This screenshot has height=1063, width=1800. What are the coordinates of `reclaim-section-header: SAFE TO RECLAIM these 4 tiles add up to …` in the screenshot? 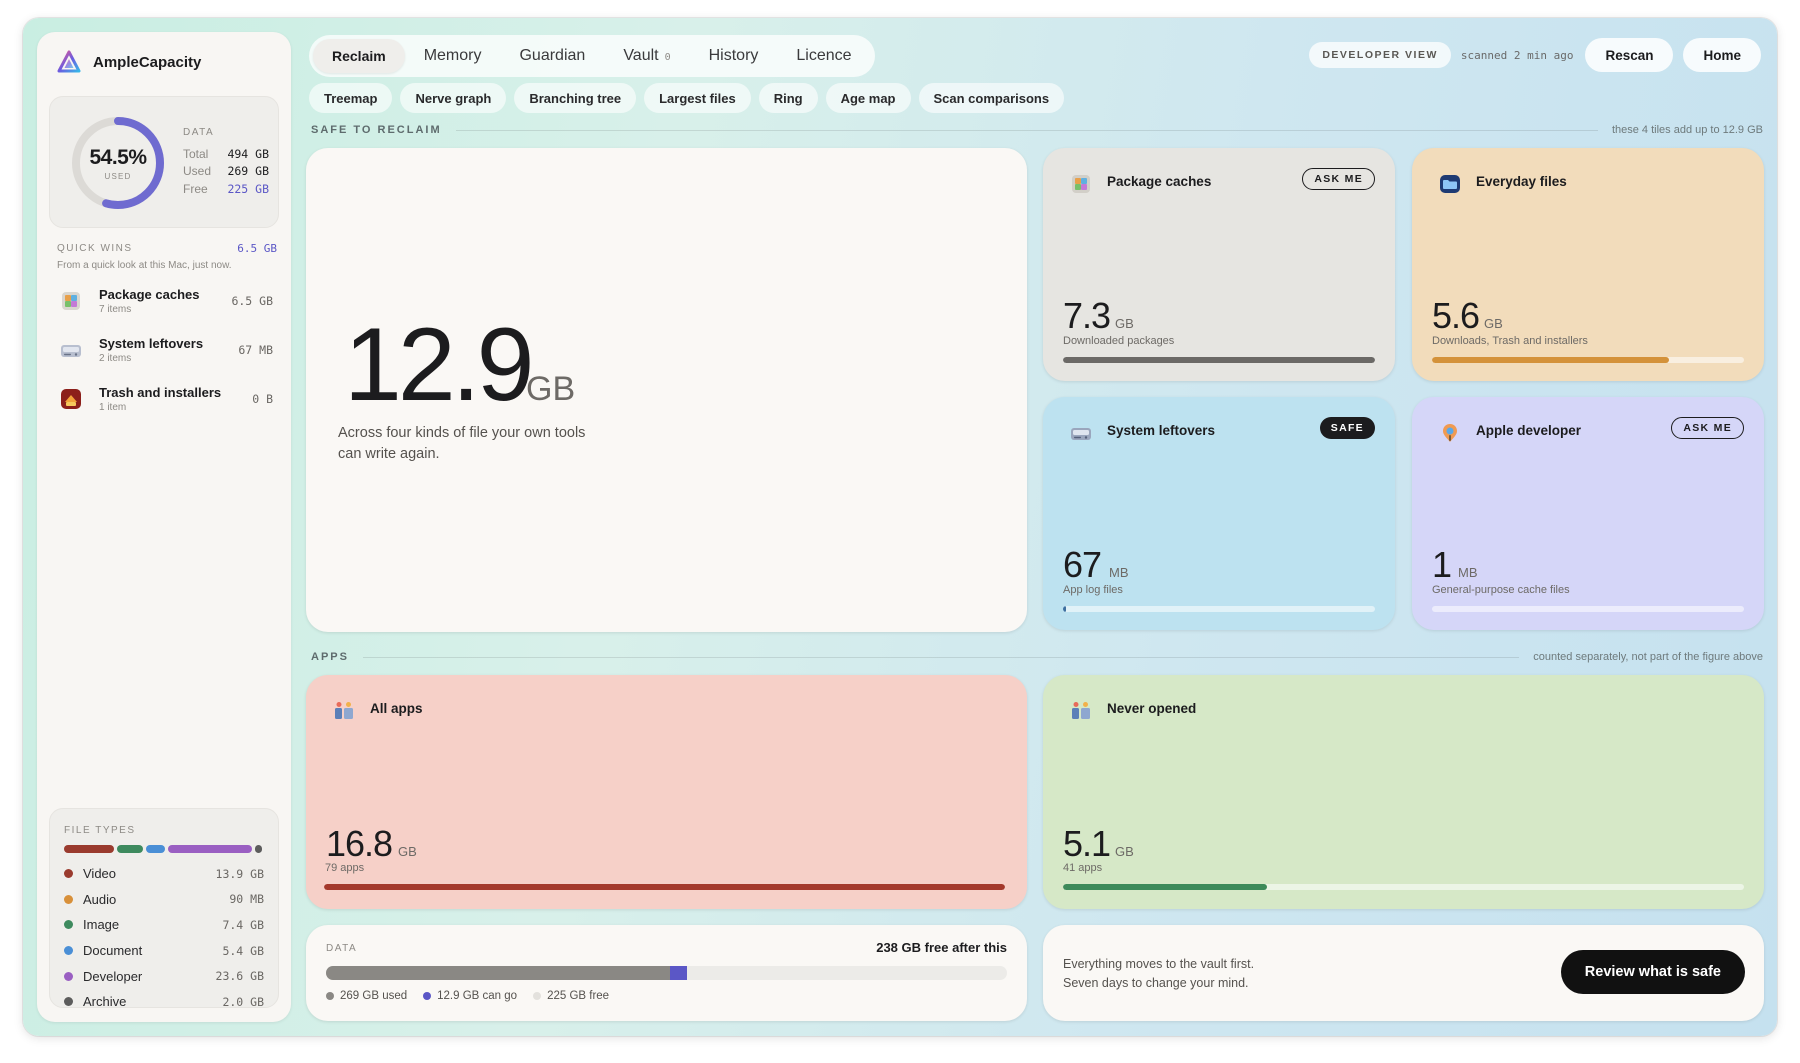 It's located at (1037, 130).